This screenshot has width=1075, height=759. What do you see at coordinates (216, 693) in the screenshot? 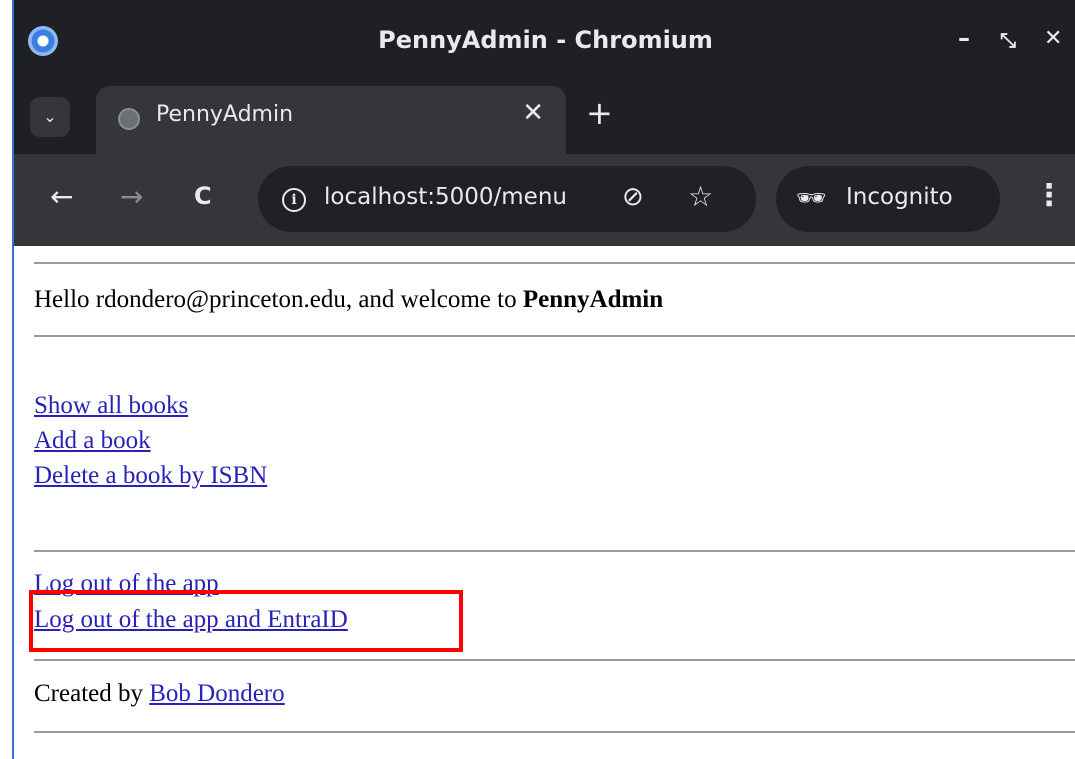
I see `author-link: Bob Dondero` at bounding box center [216, 693].